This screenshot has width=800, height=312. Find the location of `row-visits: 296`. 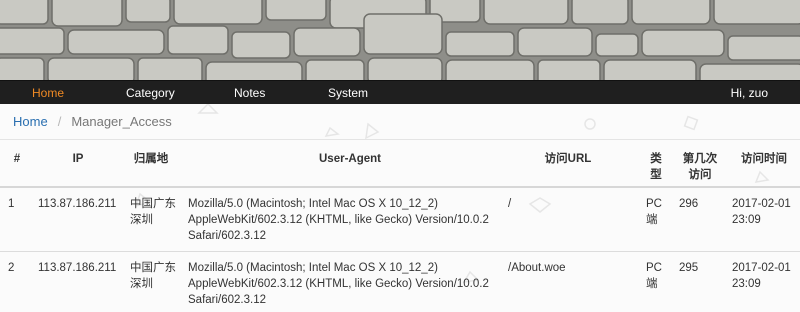

row-visits: 296 is located at coordinates (689, 204).